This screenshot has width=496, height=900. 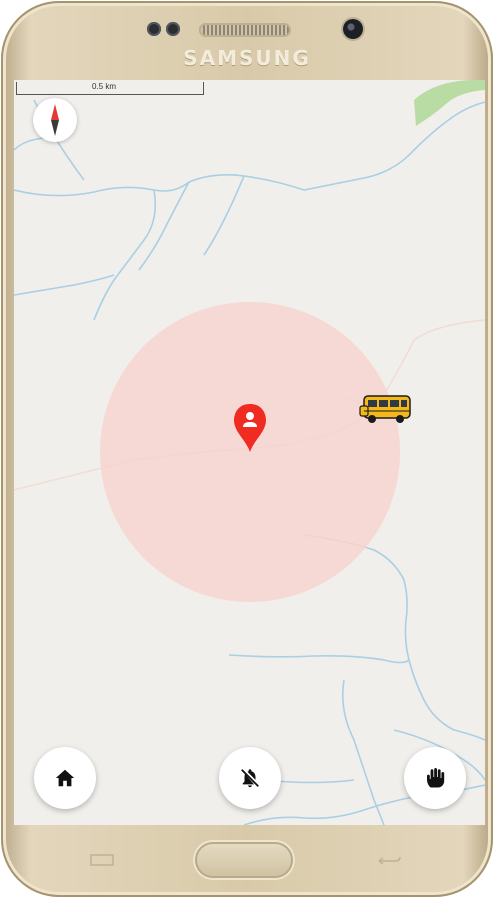 I want to click on home-button, so click(x=65, y=778).